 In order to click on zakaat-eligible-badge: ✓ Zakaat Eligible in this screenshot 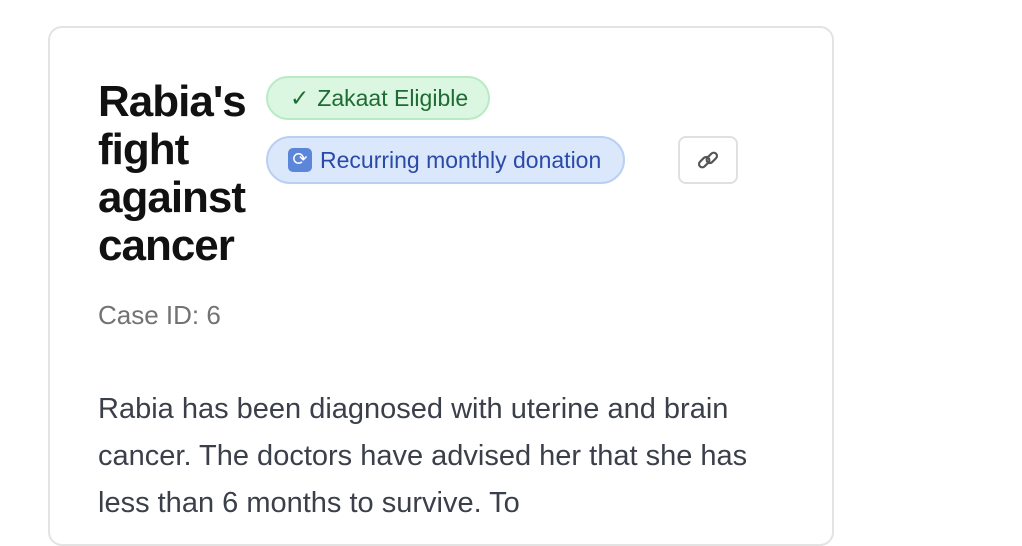, I will do `click(378, 98)`.